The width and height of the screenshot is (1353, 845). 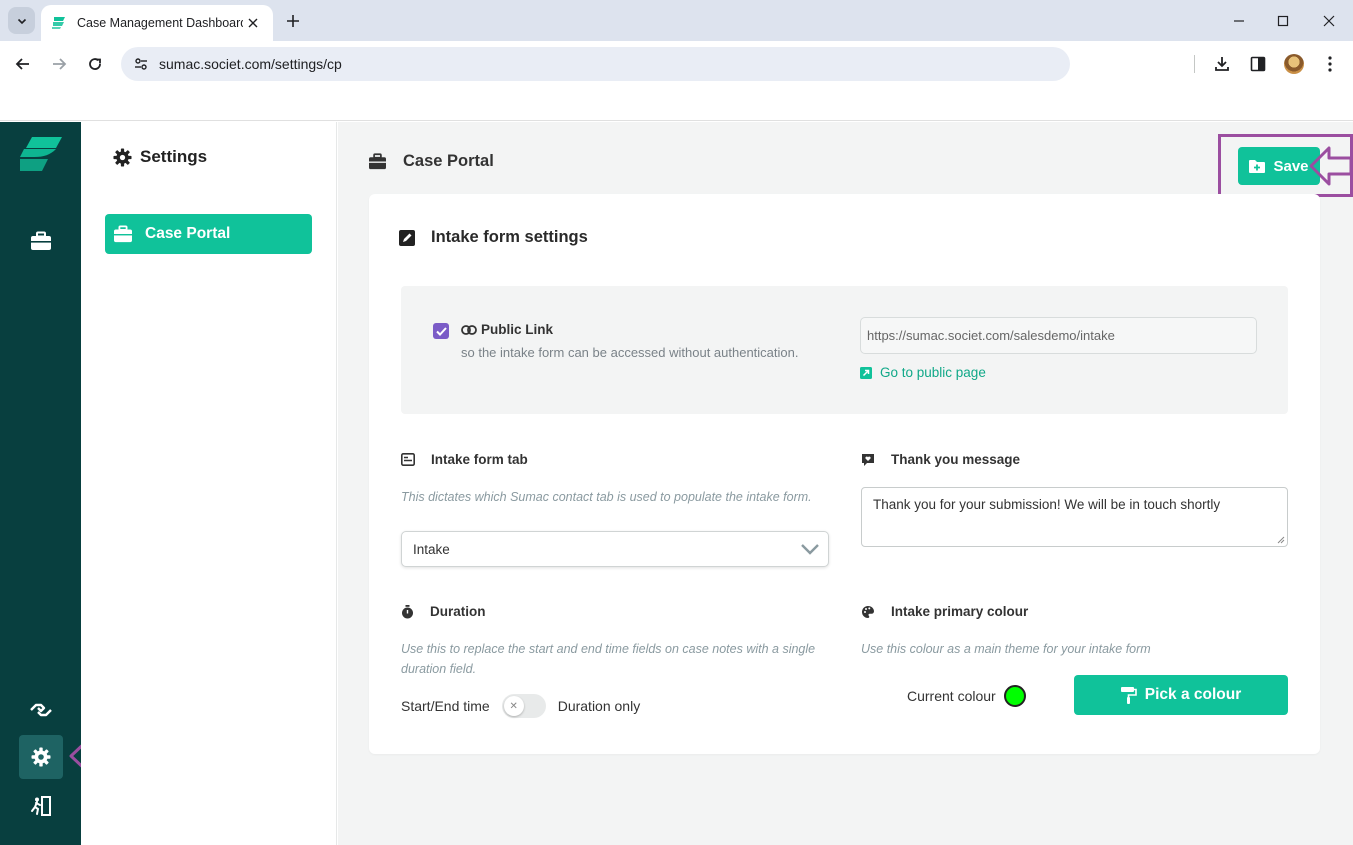 What do you see at coordinates (1331, 166) in the screenshot?
I see `annotation-arrow-left` at bounding box center [1331, 166].